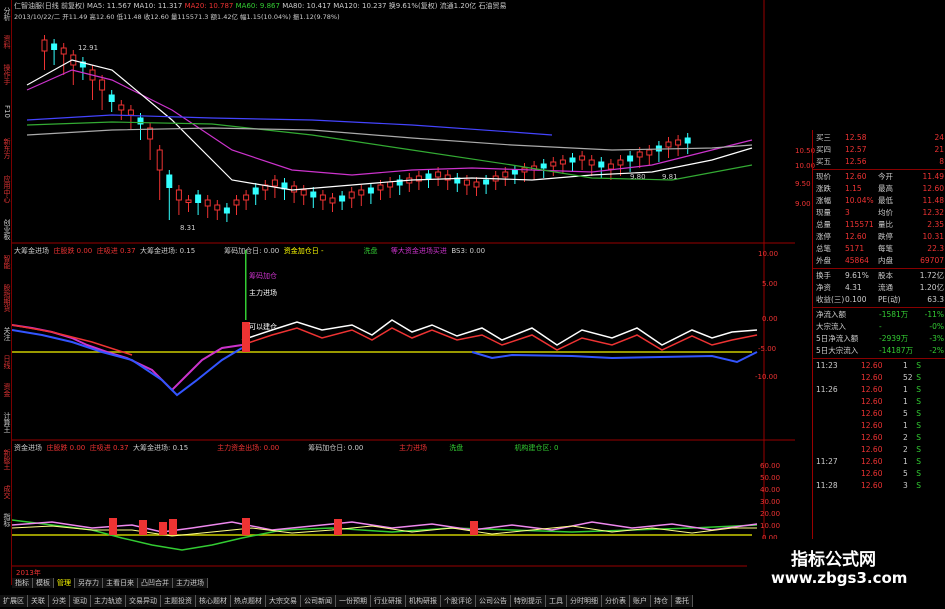 The image size is (945, 609). I want to click on p3-tick: 60.00, so click(770, 466).